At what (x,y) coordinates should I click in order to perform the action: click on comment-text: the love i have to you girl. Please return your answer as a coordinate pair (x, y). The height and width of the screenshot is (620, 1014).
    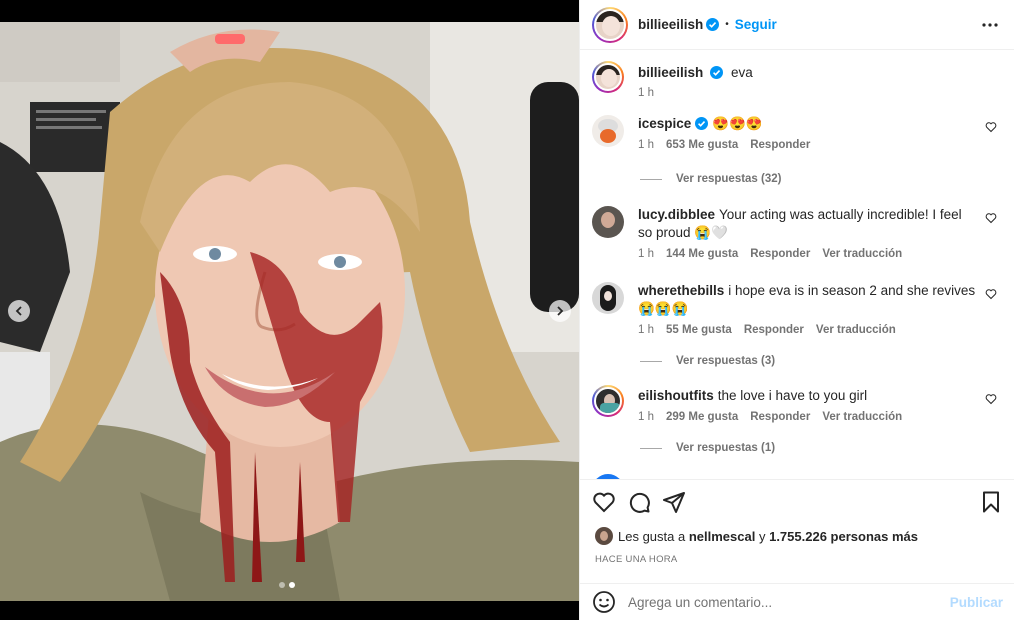
    Looking at the image, I should click on (792, 395).